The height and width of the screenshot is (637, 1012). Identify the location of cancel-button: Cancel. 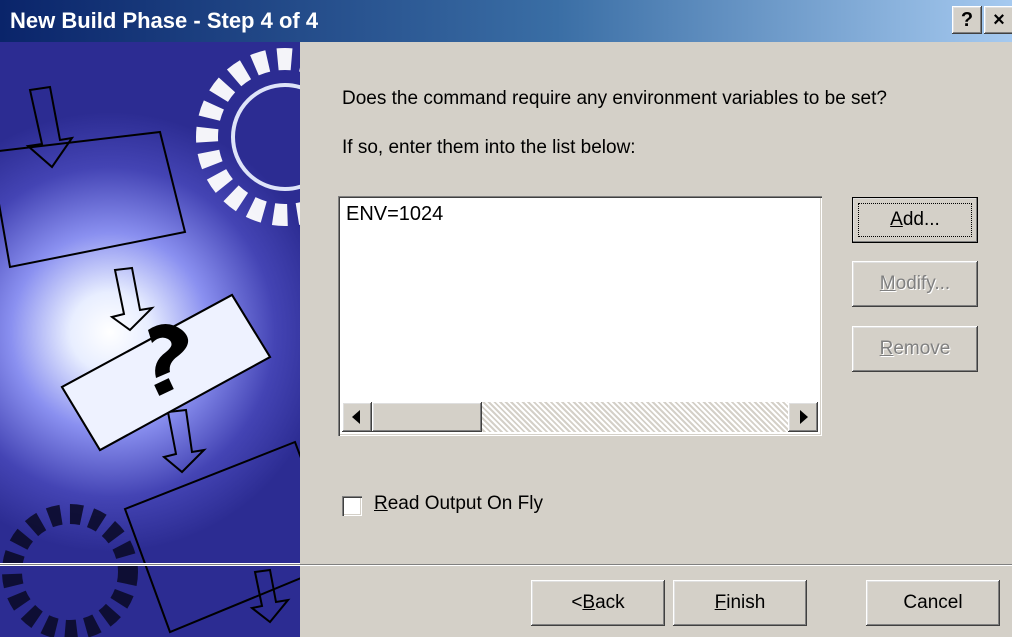
(933, 603).